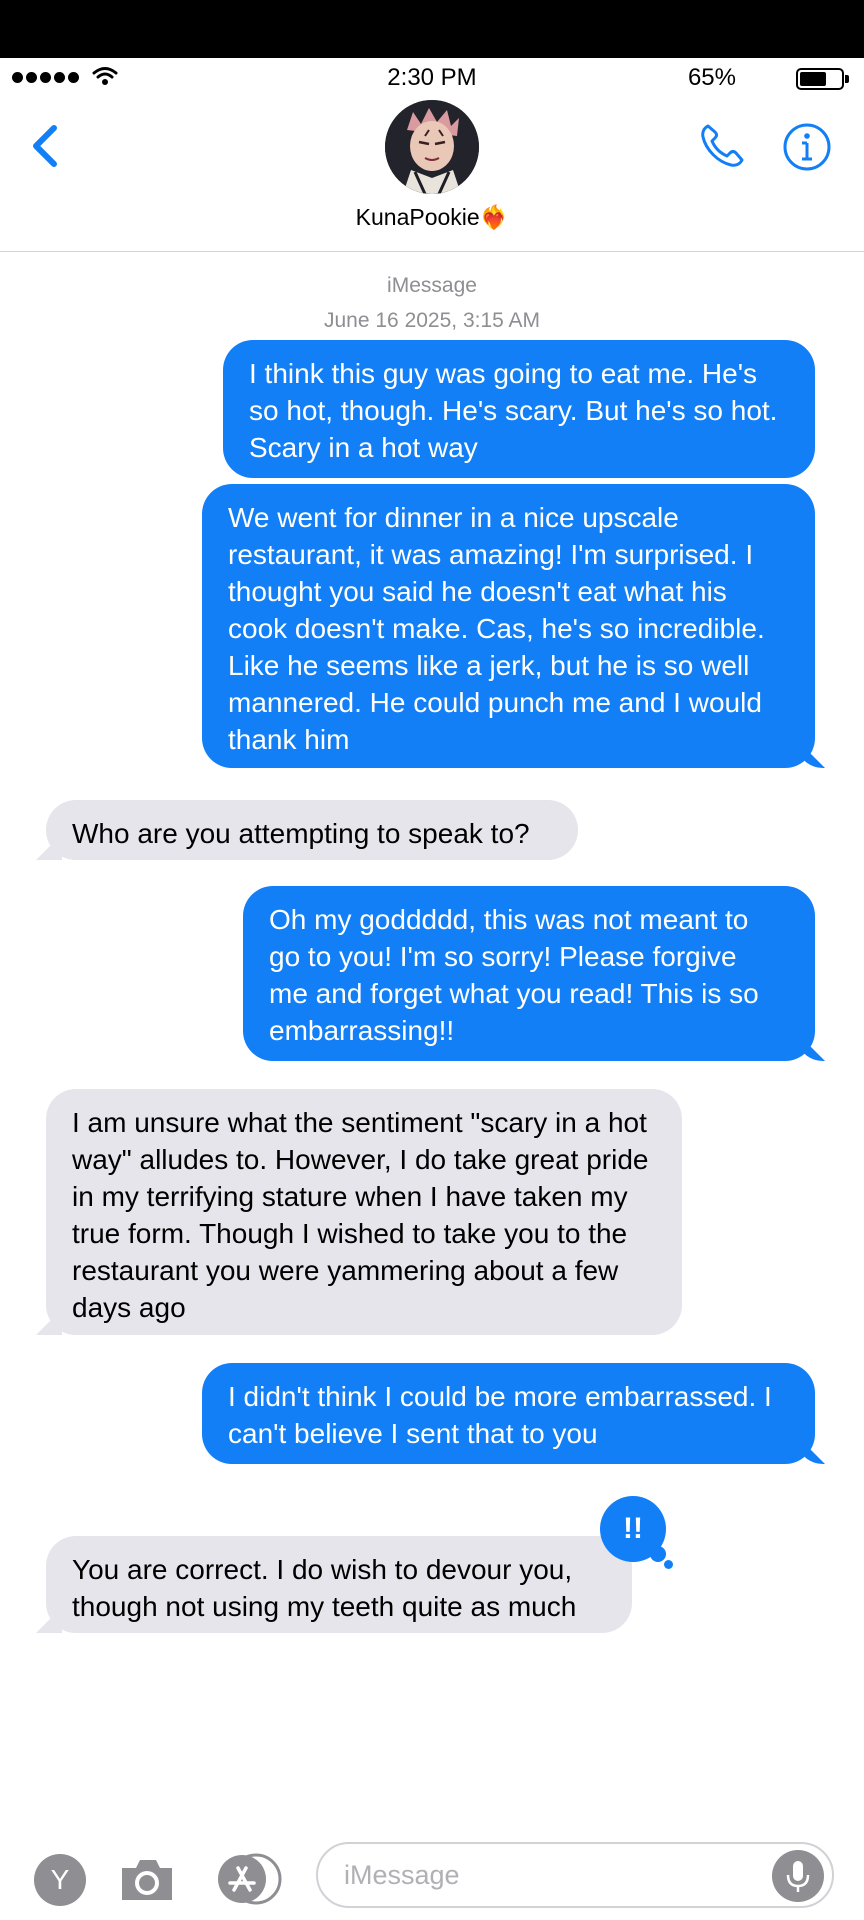 This screenshot has height=1920, width=864. I want to click on app-button-label: Y, so click(60, 1879).